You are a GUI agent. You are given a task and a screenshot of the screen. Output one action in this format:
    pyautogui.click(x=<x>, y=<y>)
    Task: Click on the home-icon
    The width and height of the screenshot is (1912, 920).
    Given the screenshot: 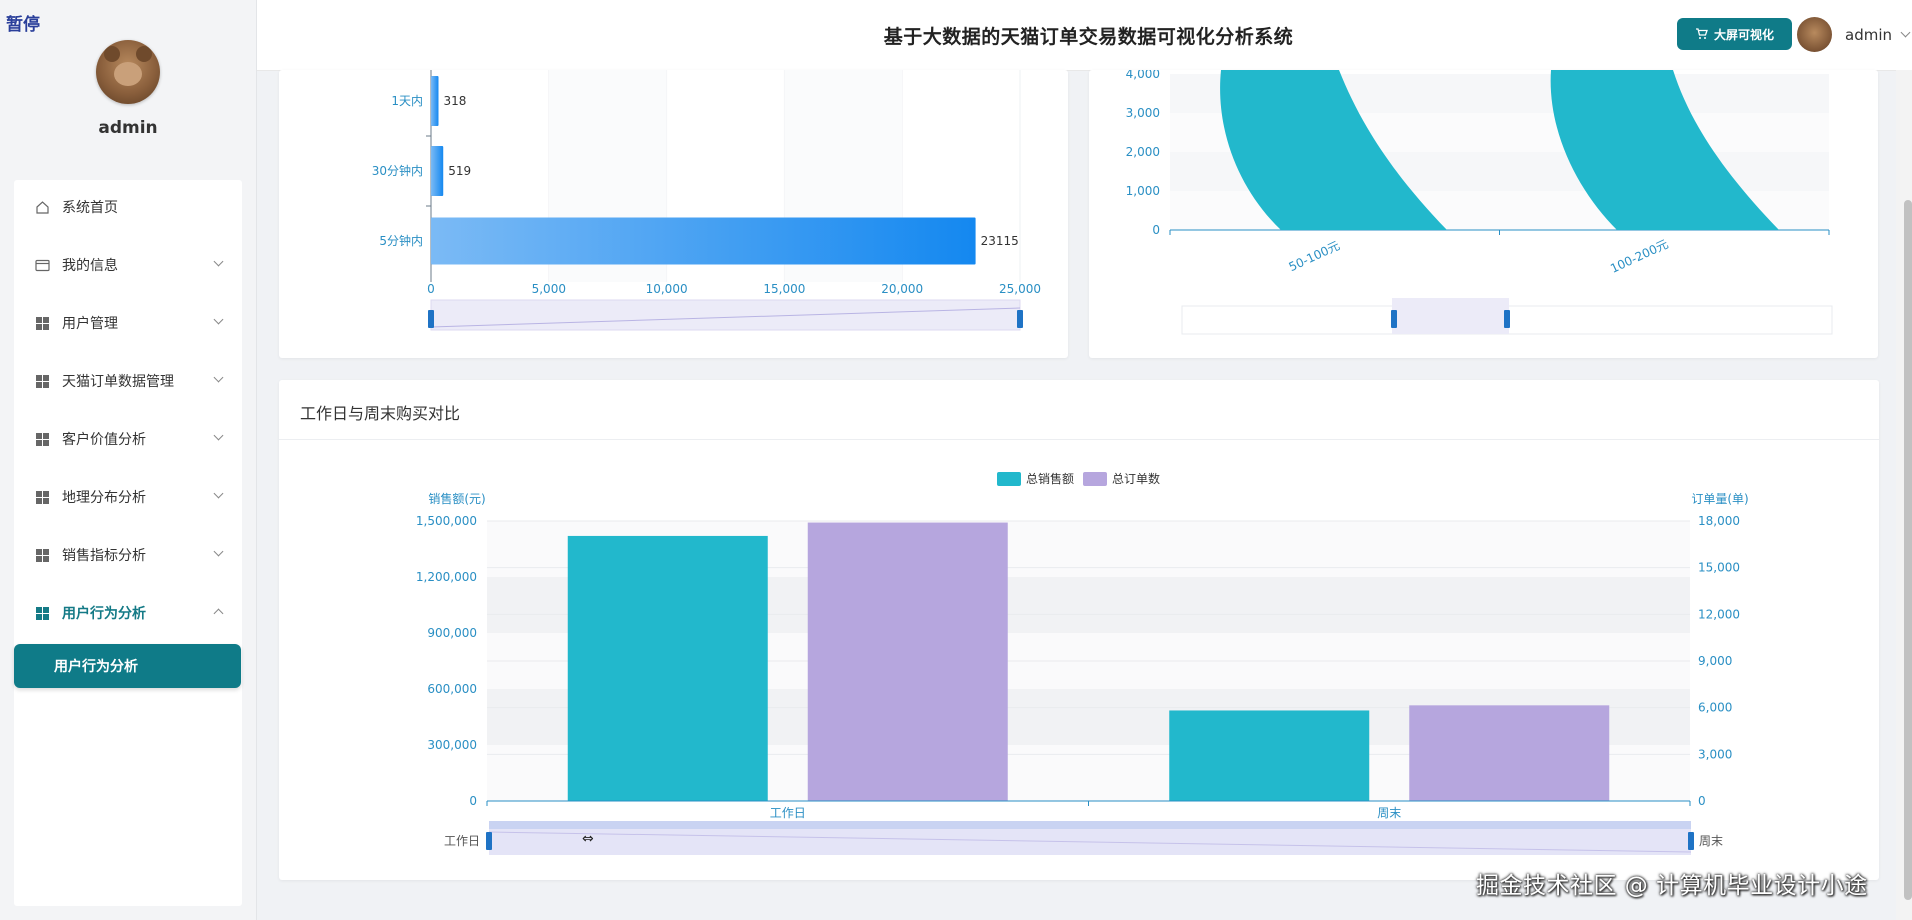 What is the action you would take?
    pyautogui.click(x=42, y=207)
    